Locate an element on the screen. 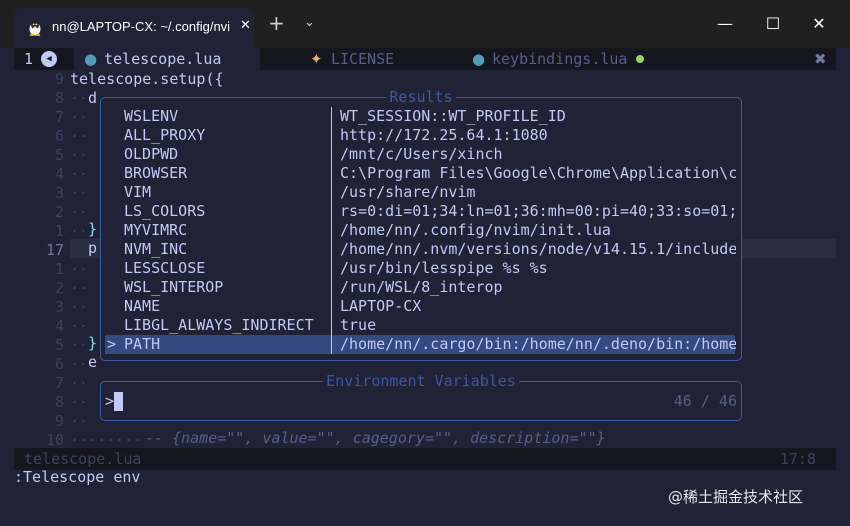 The height and width of the screenshot is (526, 850). line-number: 7 is located at coordinates (59, 117).